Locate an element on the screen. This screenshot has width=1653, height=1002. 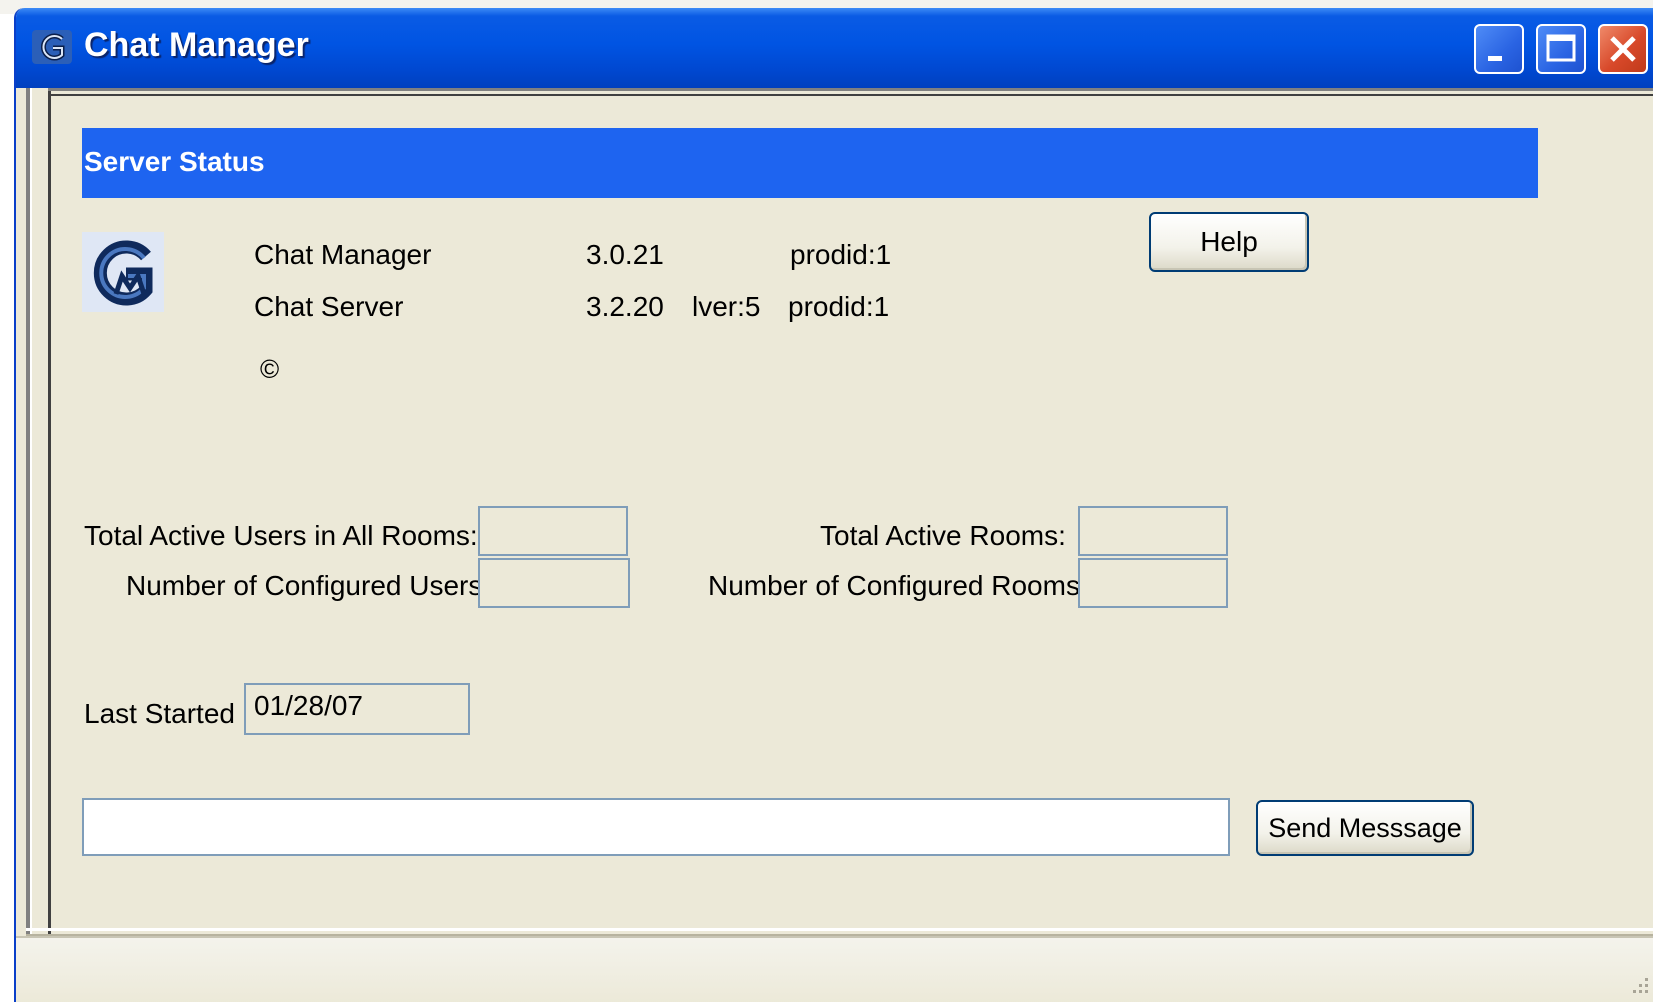
server-status-header: Server Status is located at coordinates (810, 163).